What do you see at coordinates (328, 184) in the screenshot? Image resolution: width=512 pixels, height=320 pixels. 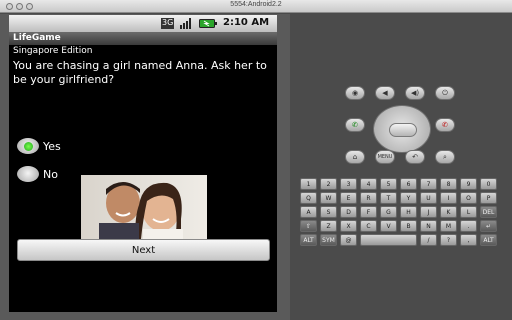 I see `key-2: 2` at bounding box center [328, 184].